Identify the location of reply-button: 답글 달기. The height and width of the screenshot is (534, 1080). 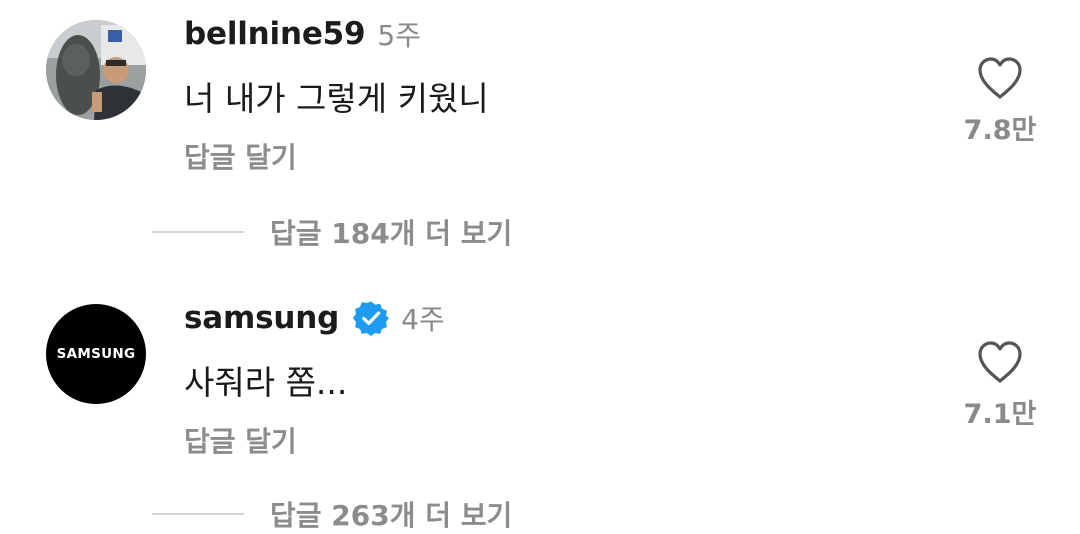
(240, 440).